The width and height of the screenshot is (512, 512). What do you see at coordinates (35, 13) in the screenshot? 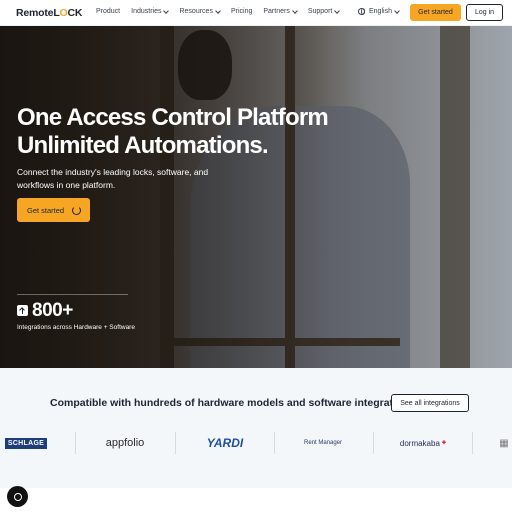
I see `logo-text-remote: Remote` at bounding box center [35, 13].